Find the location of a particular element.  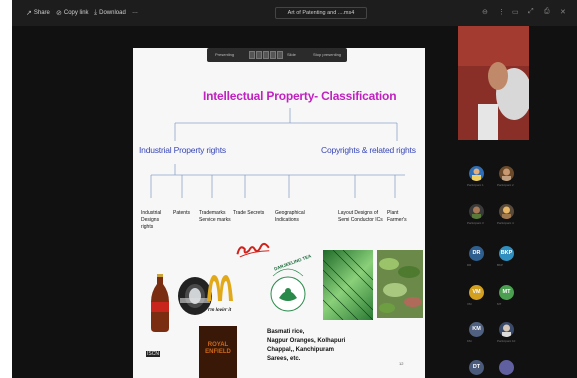

mcdonalds-logo: I'm lovin' it is located at coordinates (220, 294).